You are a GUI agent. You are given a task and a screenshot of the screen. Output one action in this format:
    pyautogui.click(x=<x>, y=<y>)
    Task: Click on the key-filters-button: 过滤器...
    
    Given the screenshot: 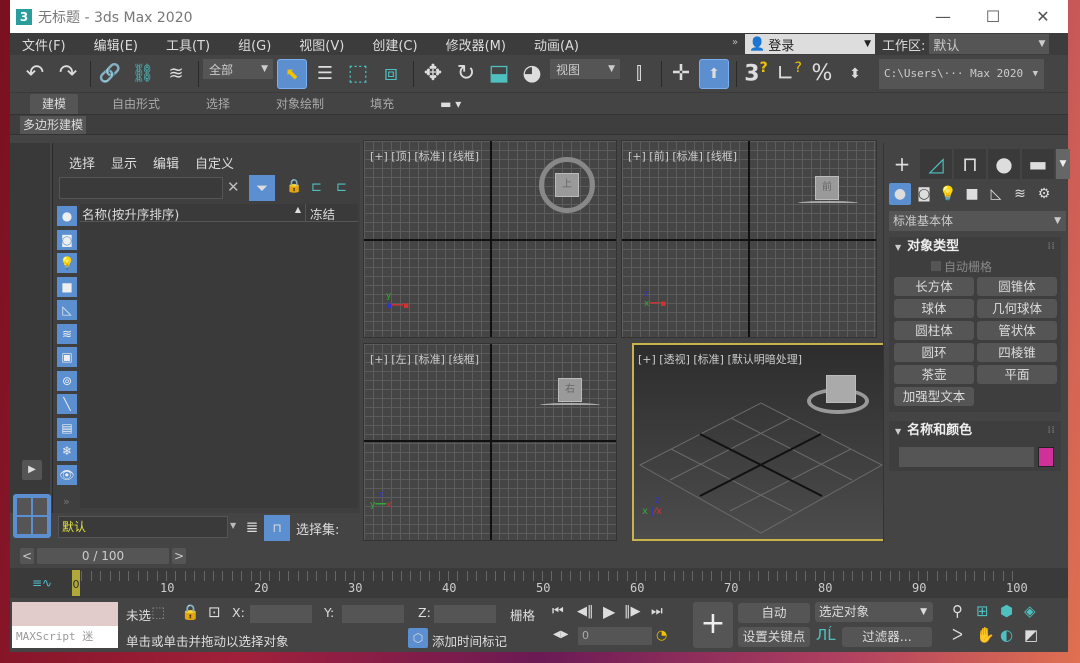 What is the action you would take?
    pyautogui.click(x=887, y=637)
    